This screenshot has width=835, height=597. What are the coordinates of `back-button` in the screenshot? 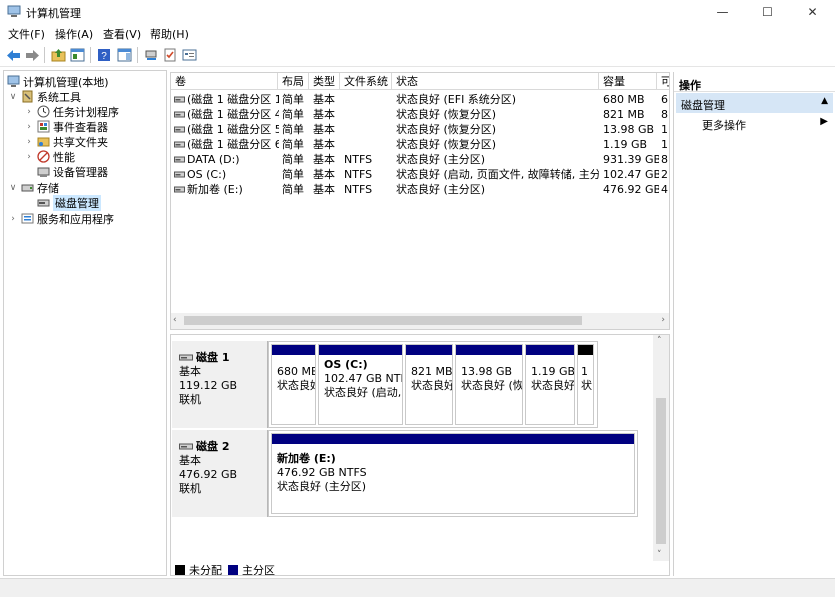 It's located at (13, 55).